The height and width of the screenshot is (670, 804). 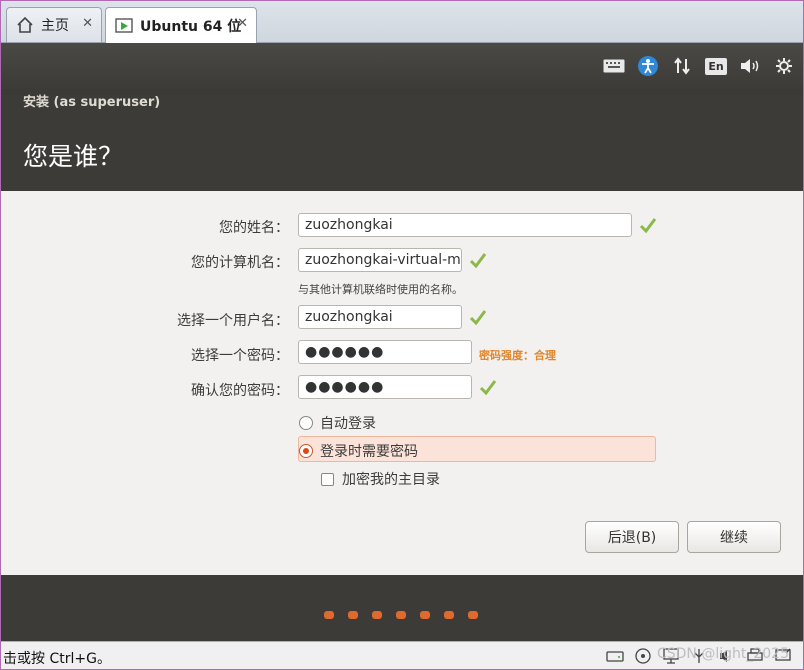 I want to click on name-input: zuozhongkai, so click(x=465, y=225).